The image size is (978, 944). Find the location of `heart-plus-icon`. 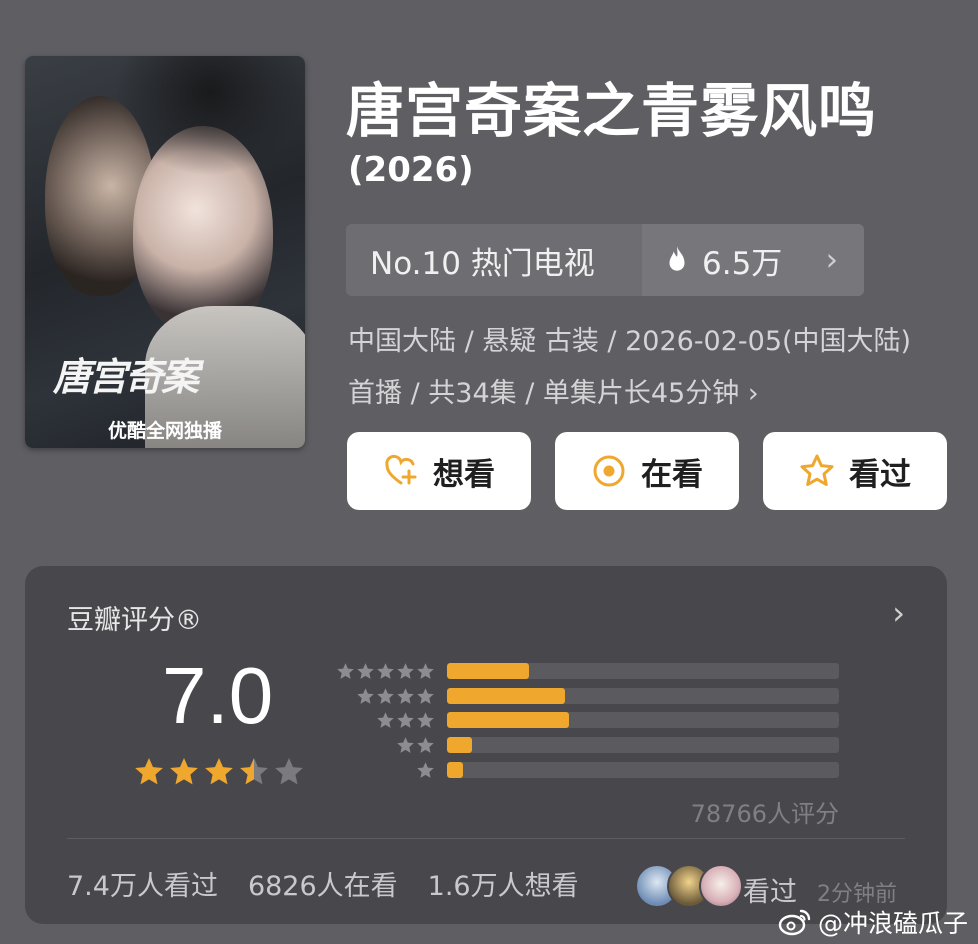

heart-plus-icon is located at coordinates (401, 469).